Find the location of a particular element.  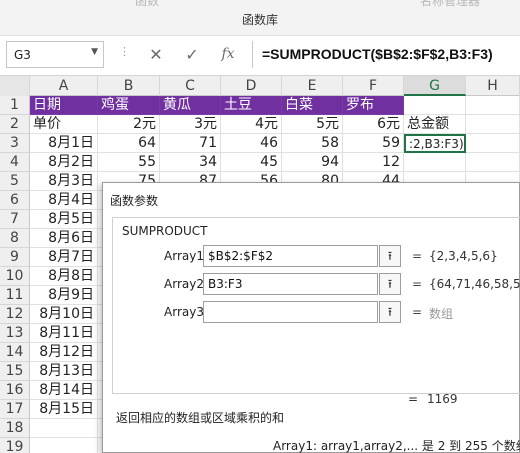

row-header: 6 is located at coordinates (15, 200).